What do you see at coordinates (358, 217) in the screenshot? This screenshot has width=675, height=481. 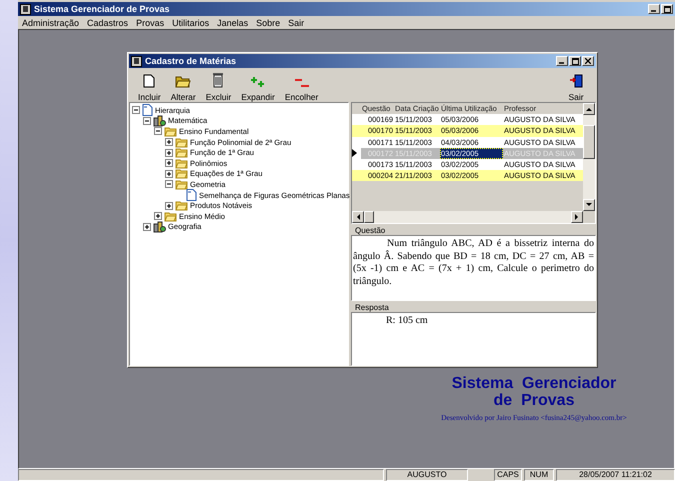 I see `left-arrow-icon` at bounding box center [358, 217].